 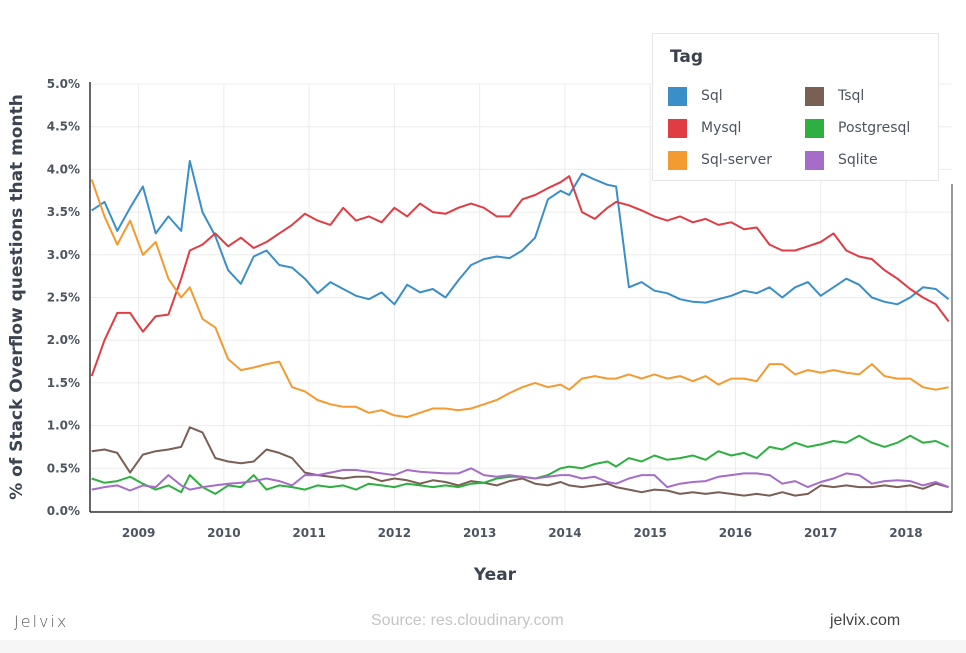 I want to click on legend-label: Tsql, so click(x=851, y=96).